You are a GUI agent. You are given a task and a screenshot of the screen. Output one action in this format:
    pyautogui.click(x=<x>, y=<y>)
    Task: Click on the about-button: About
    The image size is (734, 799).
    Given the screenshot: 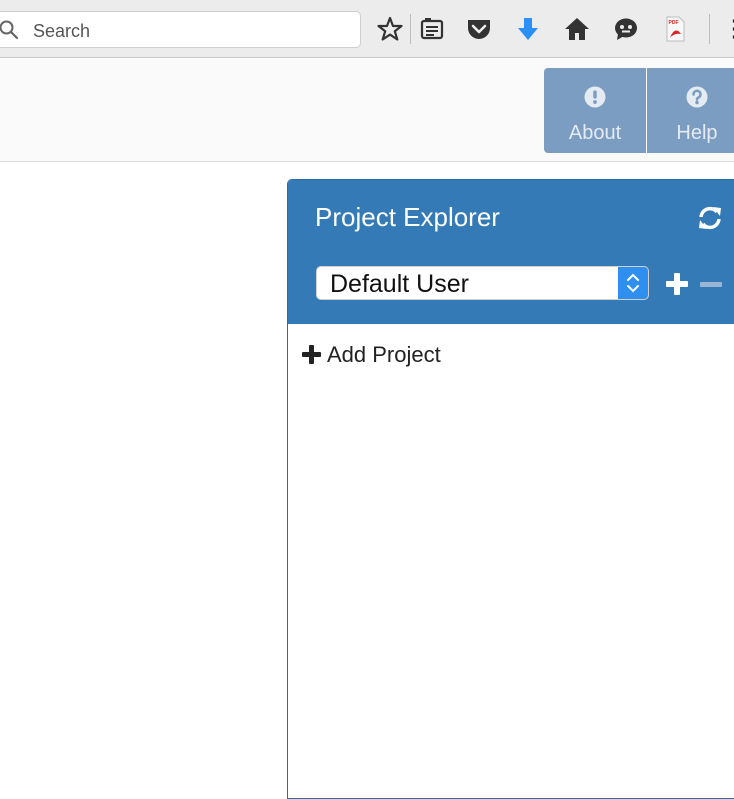 What is the action you would take?
    pyautogui.click(x=595, y=110)
    